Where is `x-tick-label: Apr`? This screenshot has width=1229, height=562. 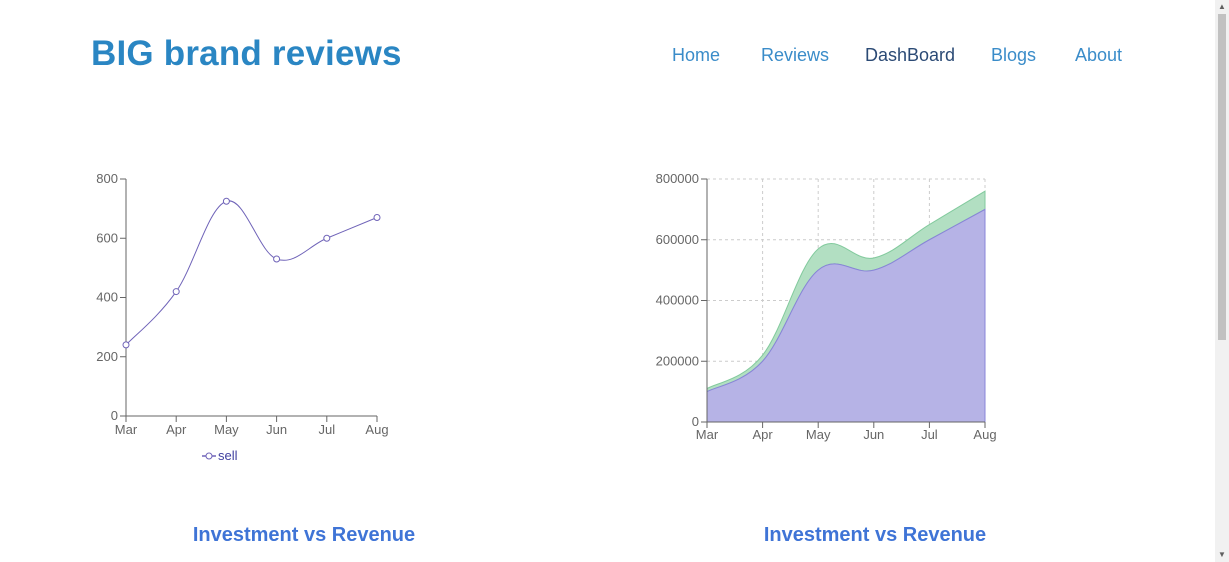 x-tick-label: Apr is located at coordinates (762, 434).